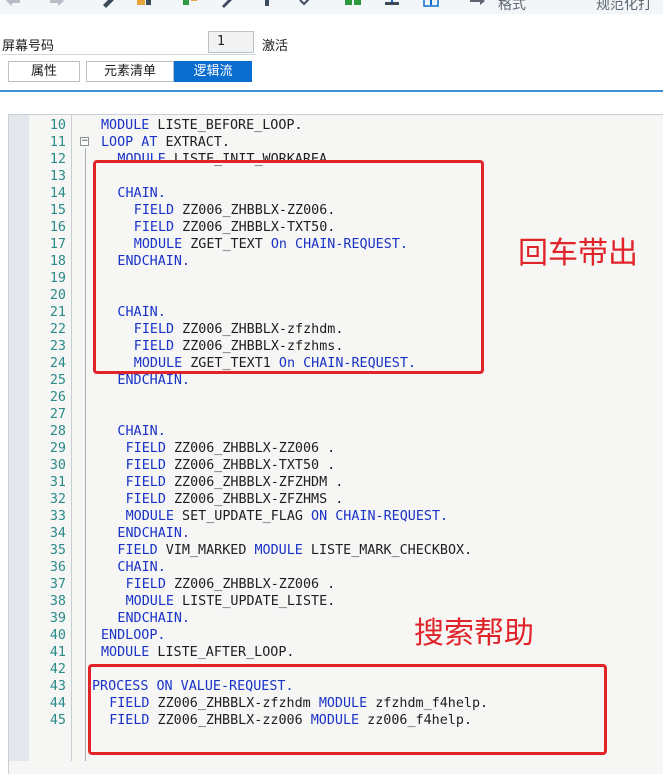  I want to click on code-line: 29 FIELD ZZ006_ZHBBLX-ZZ006 ., so click(331, 448).